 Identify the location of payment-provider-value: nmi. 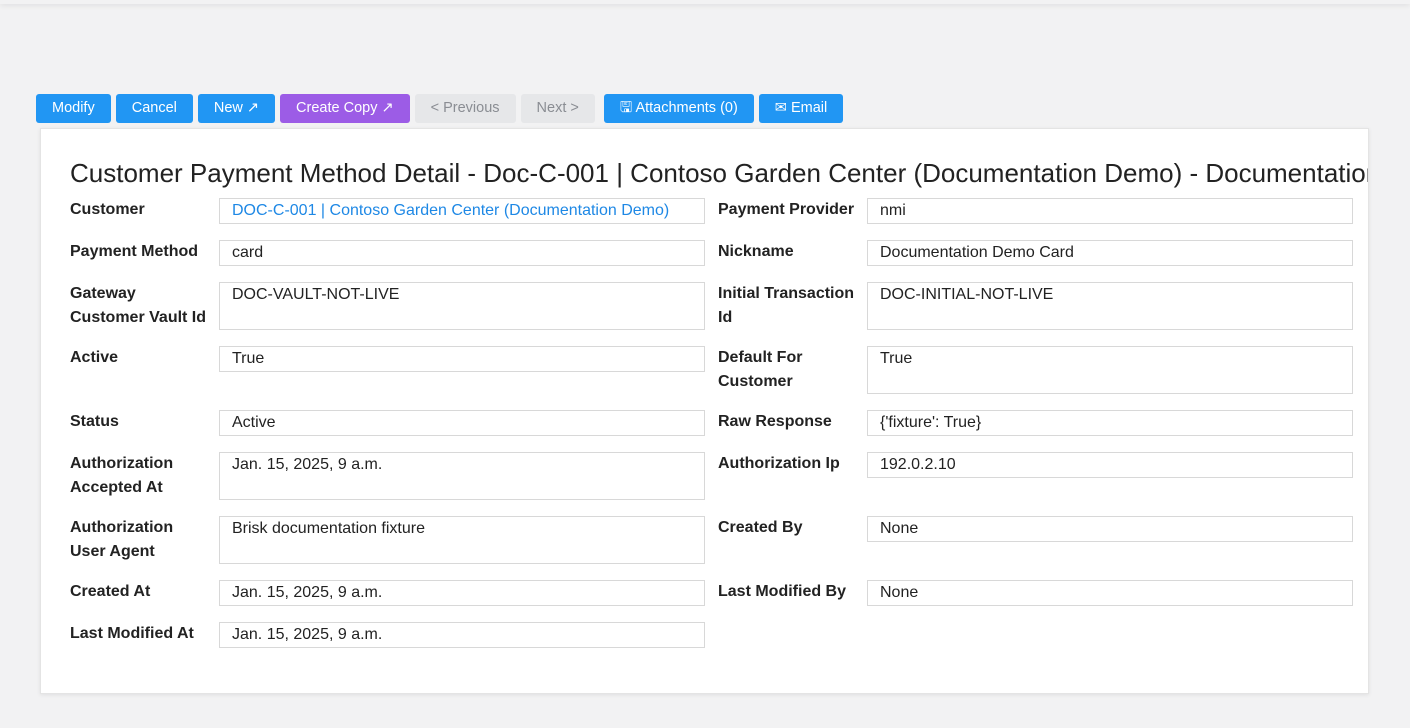
(1110, 211).